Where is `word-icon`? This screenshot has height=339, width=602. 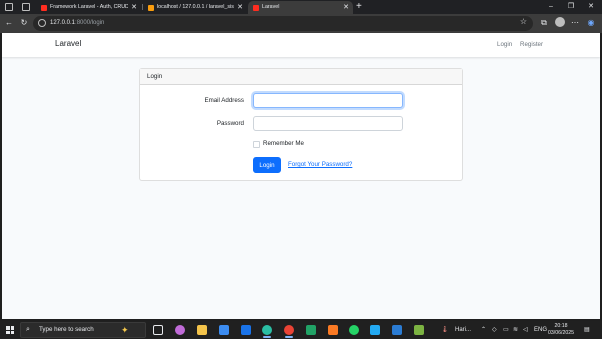 word-icon is located at coordinates (397, 330).